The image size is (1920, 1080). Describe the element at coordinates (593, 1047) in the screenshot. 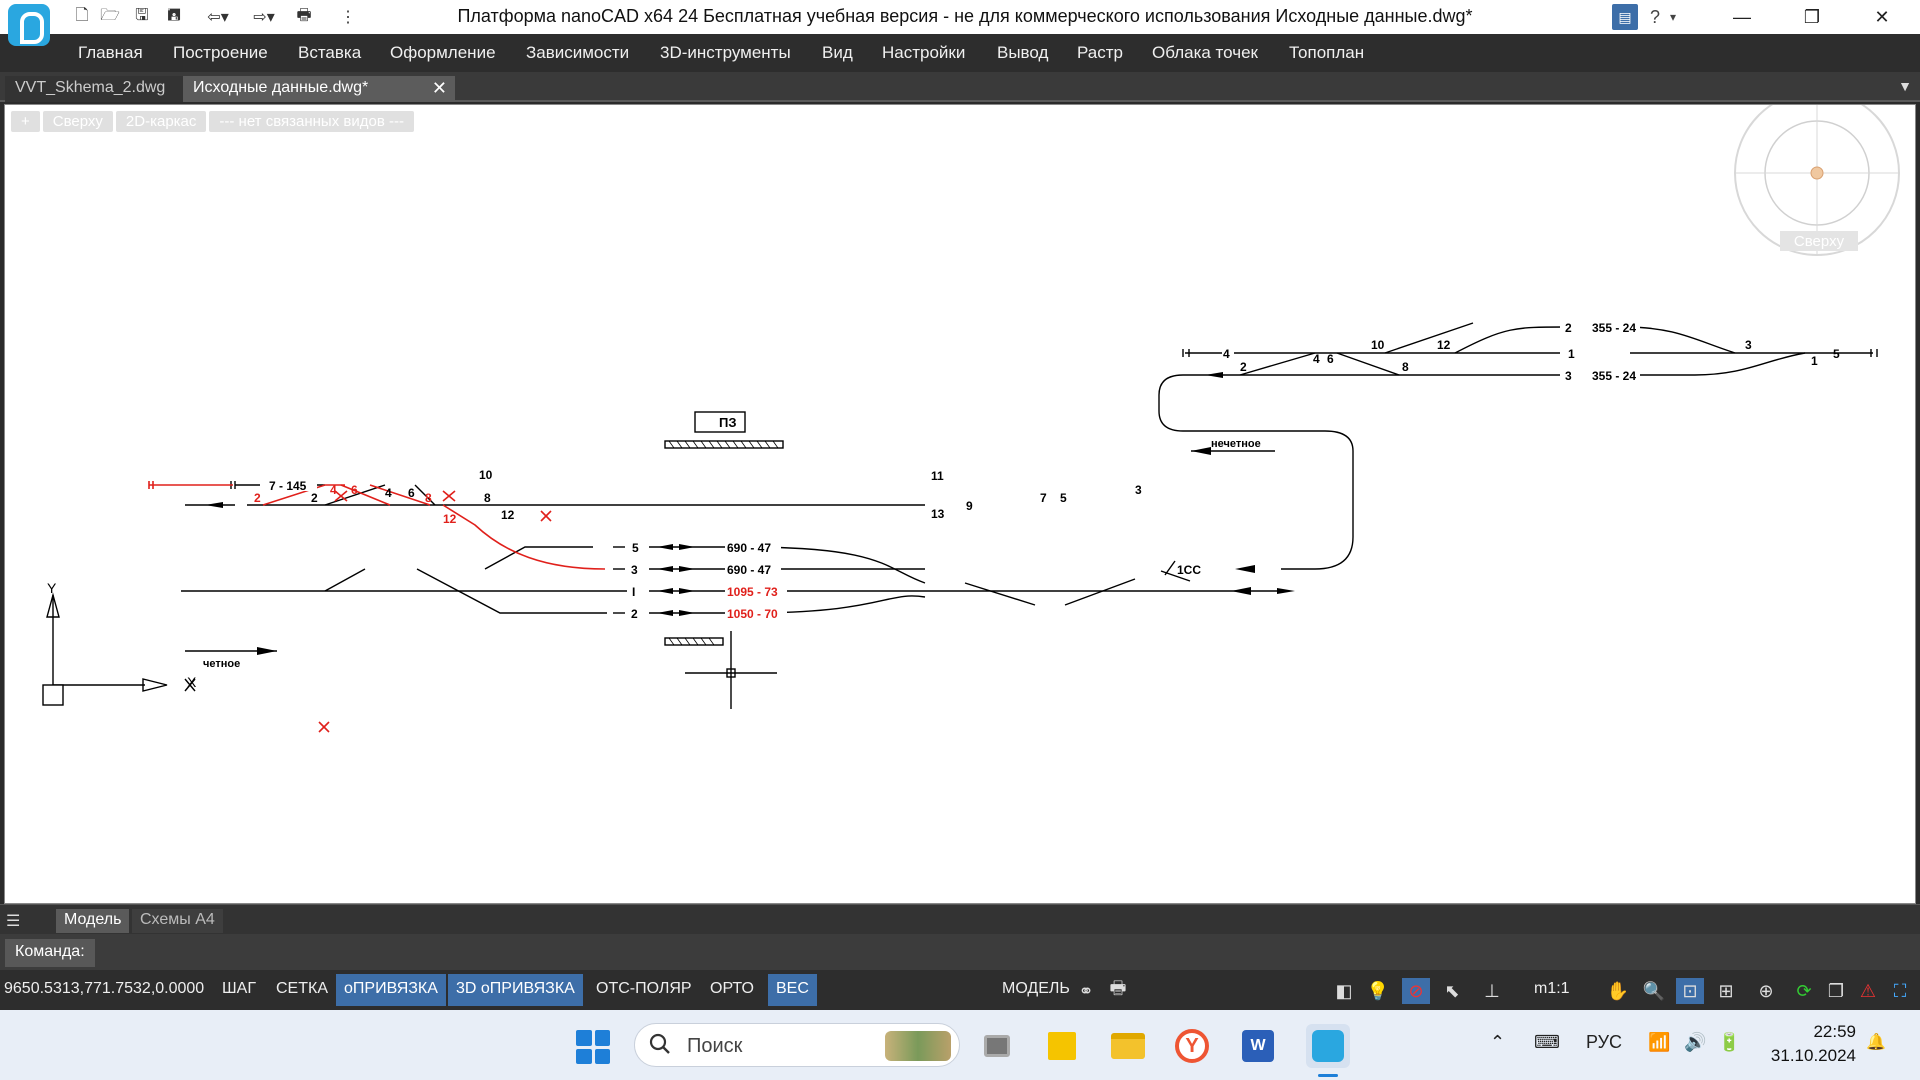

I see `windows-start-icon` at that location.